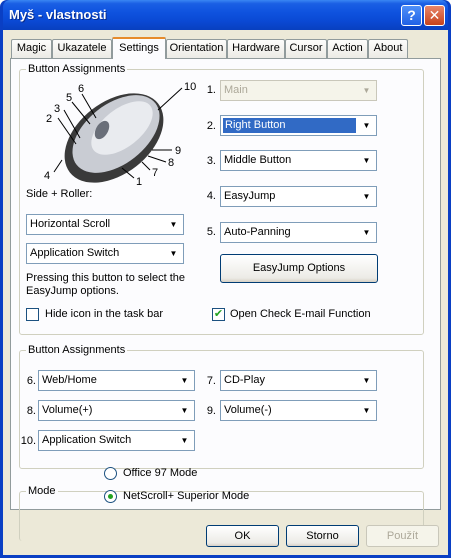 This screenshot has height=558, width=451. I want to click on tab-cursor: Cursor, so click(306, 48).